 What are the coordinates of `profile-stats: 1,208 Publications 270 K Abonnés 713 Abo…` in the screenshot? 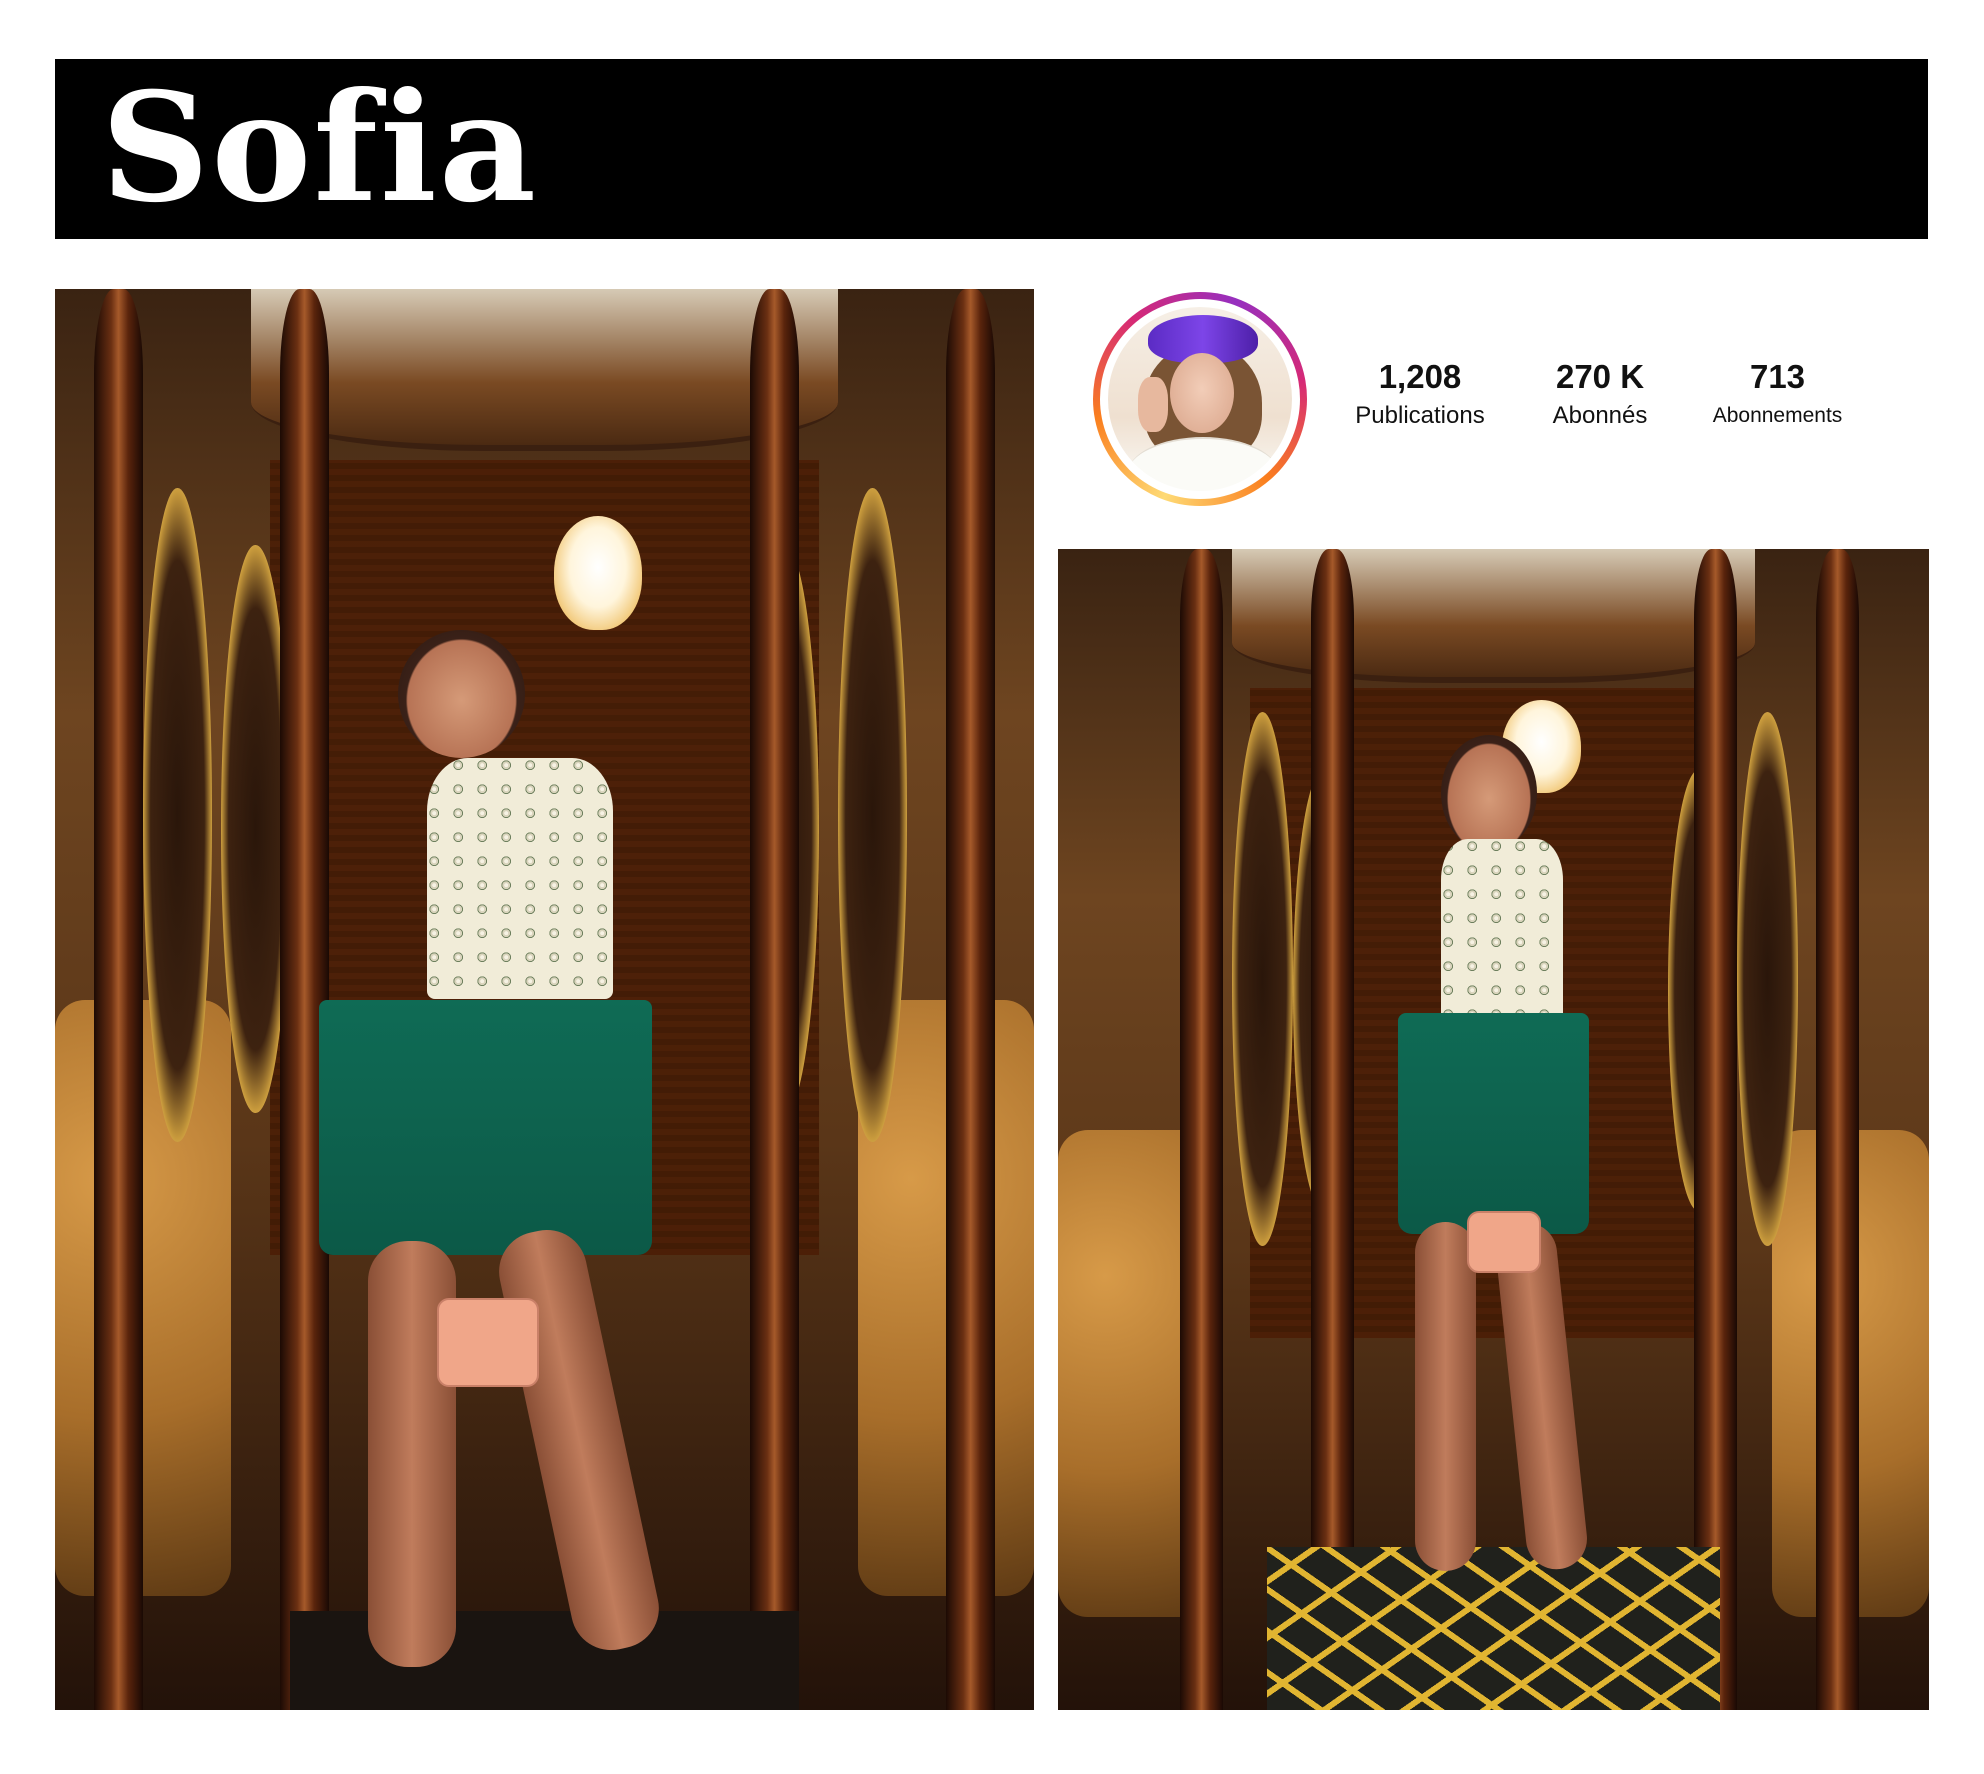 It's located at (1600, 402).